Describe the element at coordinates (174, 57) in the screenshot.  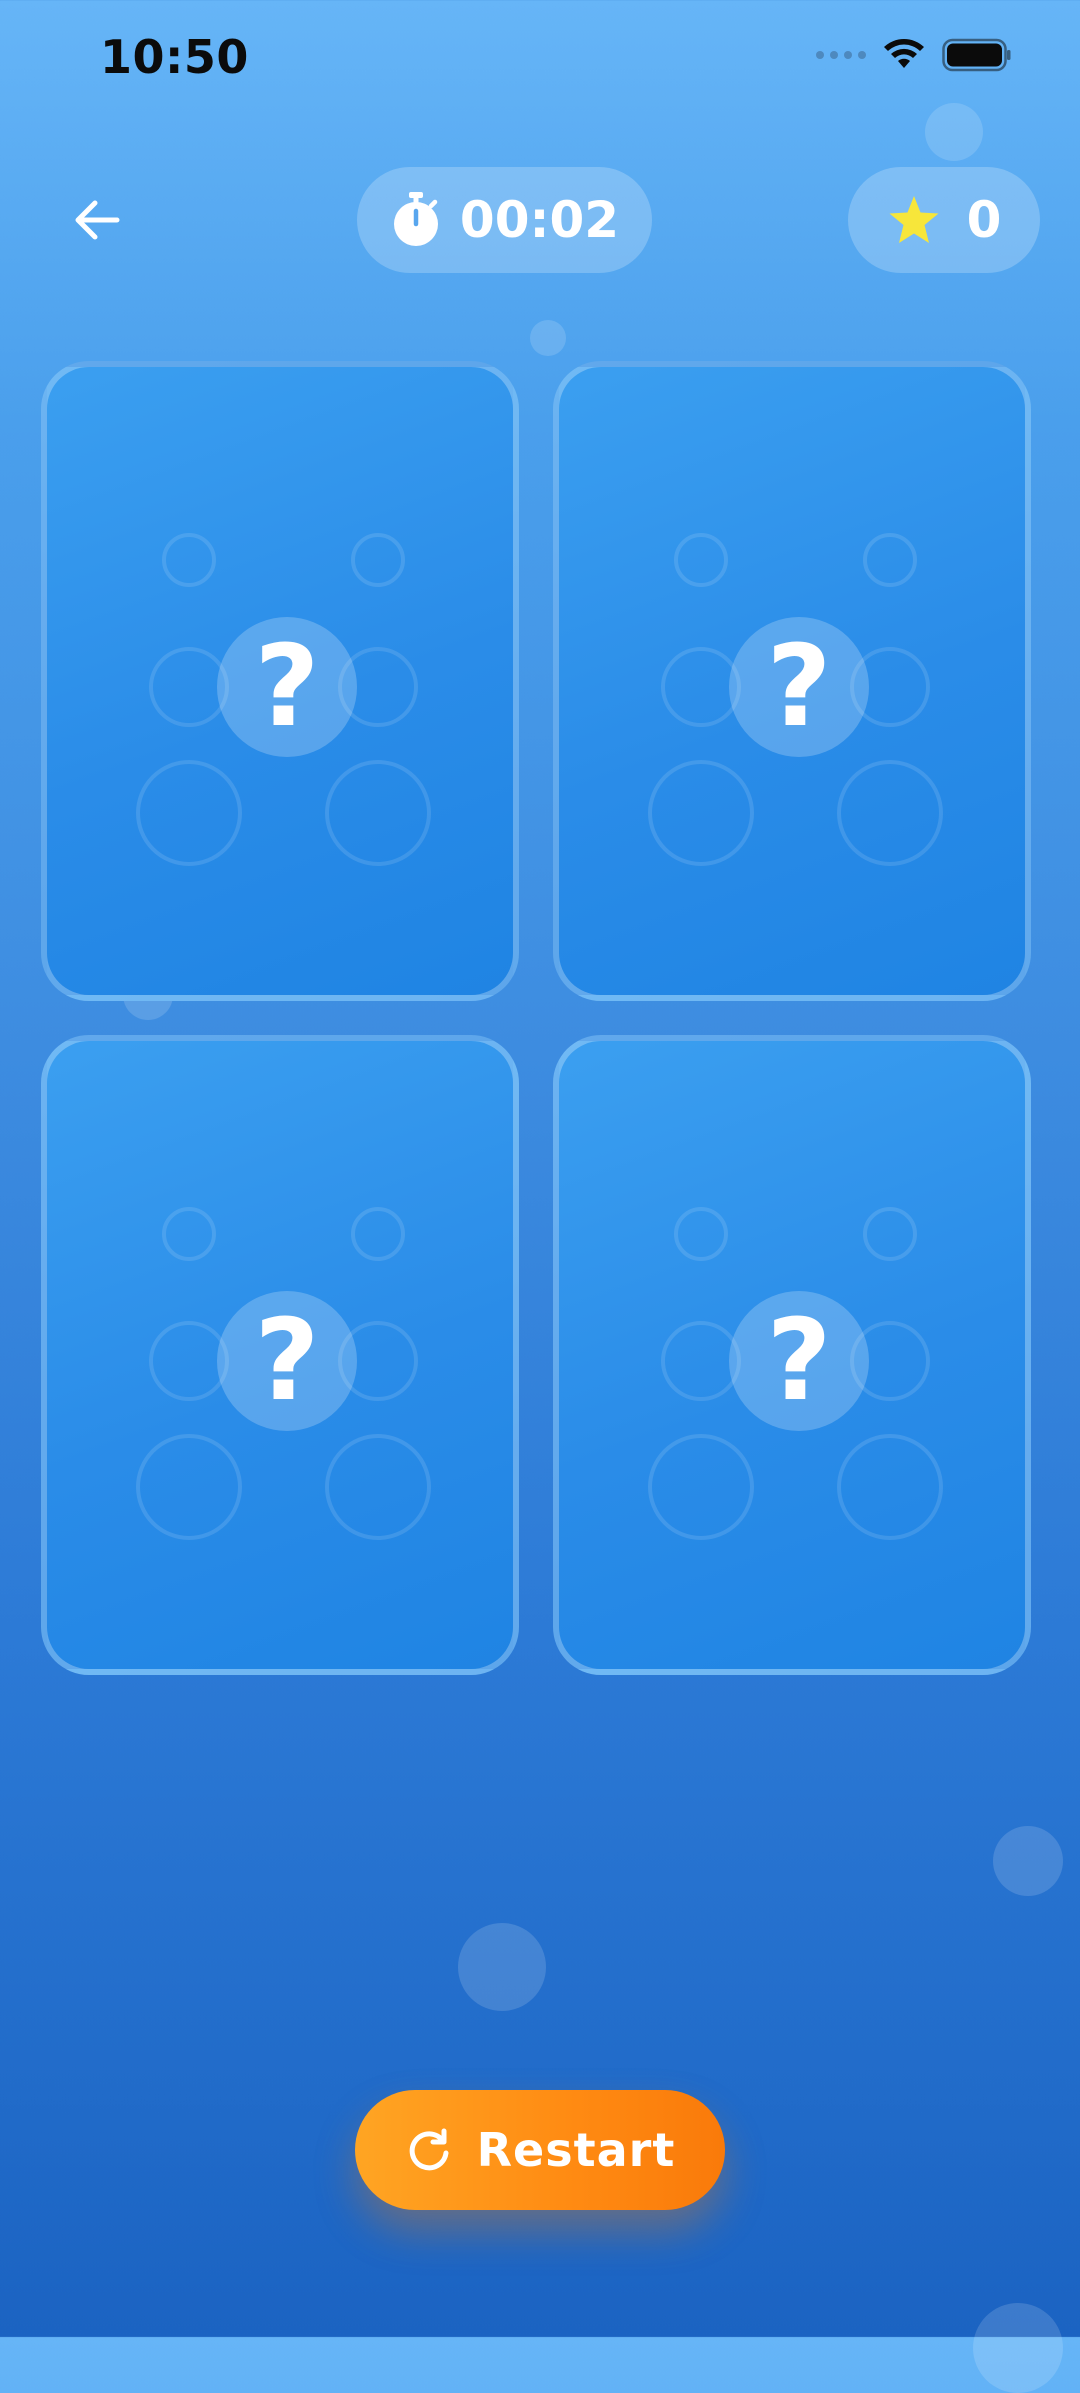
I see `status-time: 10:50` at that location.